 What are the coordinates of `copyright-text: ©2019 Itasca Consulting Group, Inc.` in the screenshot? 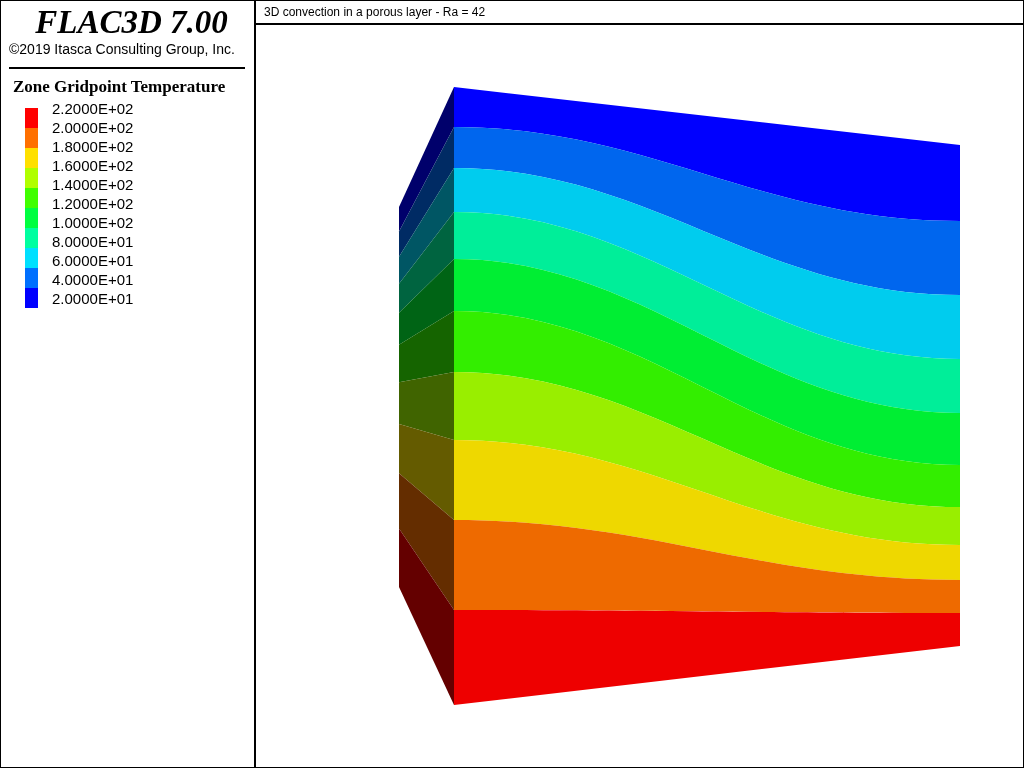 It's located at (122, 49).